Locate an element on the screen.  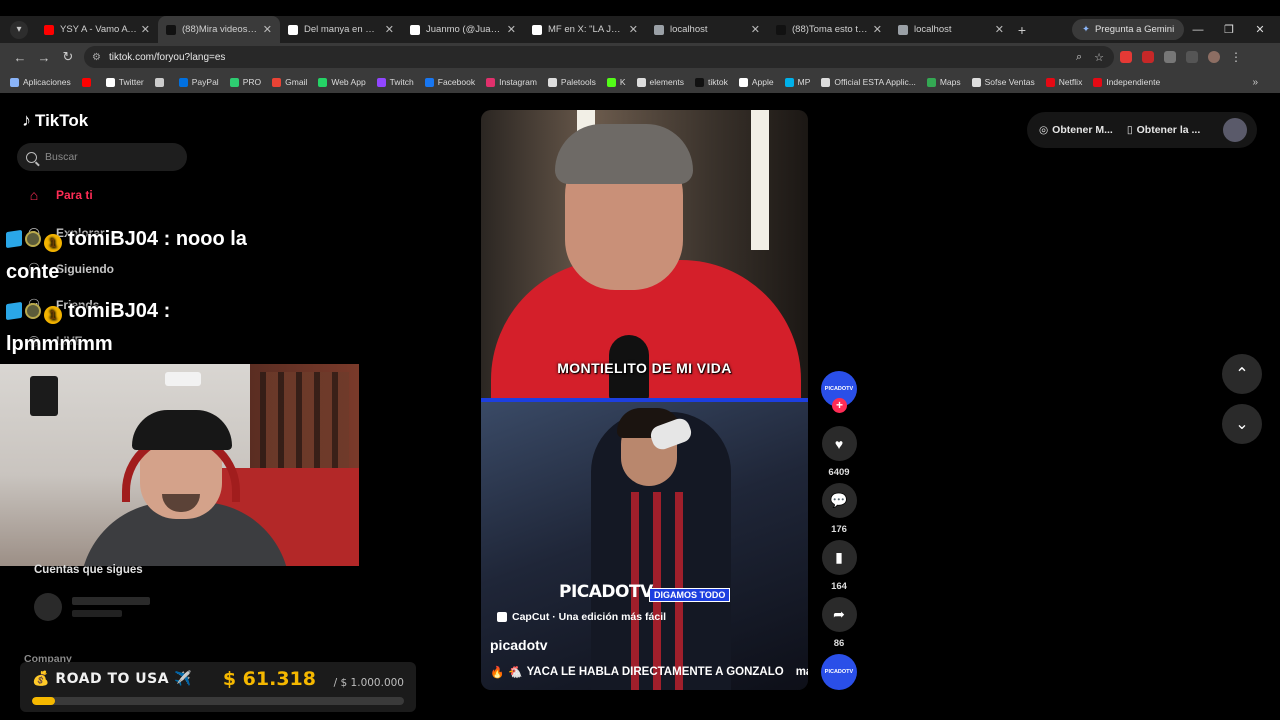
road-progress-bar is located at coordinates (218, 701).